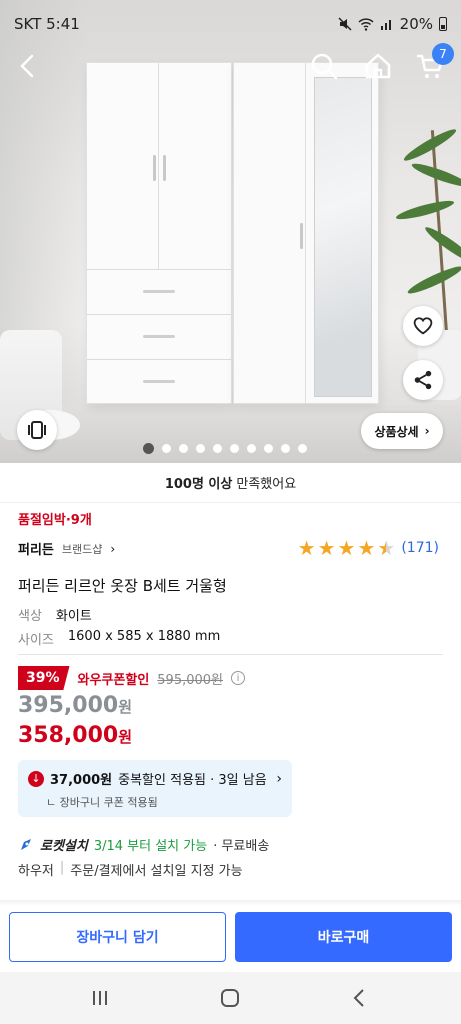 The image size is (461, 1024). Describe the element at coordinates (82, 549) in the screenshot. I see `brand-shop-link: 브랜드샵` at that location.